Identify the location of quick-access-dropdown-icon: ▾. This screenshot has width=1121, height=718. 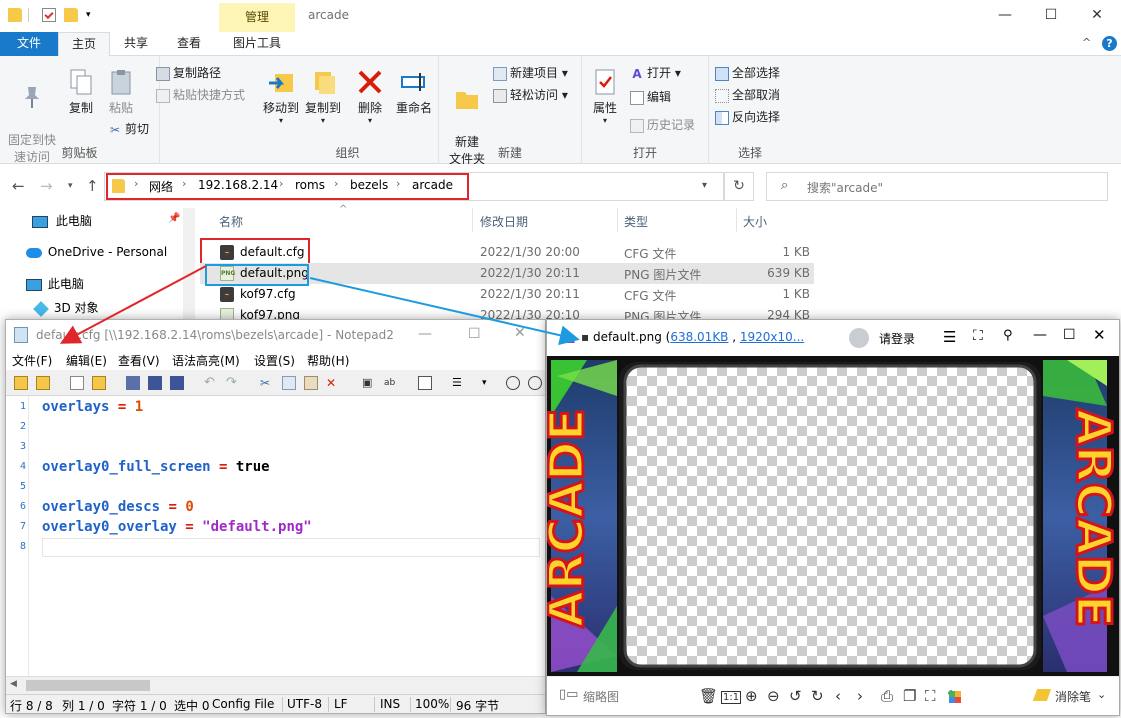
(93, 15).